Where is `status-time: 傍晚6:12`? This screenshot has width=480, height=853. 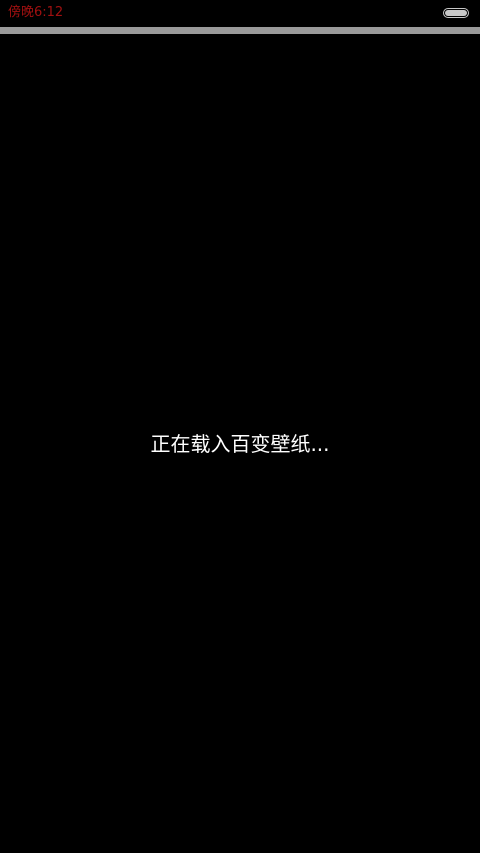
status-time: 傍晚6:12 is located at coordinates (36, 12).